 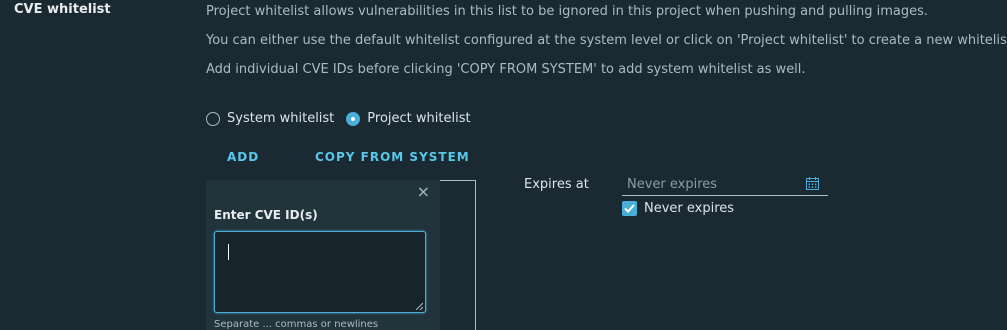 I want to click on whitelist-radio-group: System whitelist Project whitelist, so click(x=344, y=118).